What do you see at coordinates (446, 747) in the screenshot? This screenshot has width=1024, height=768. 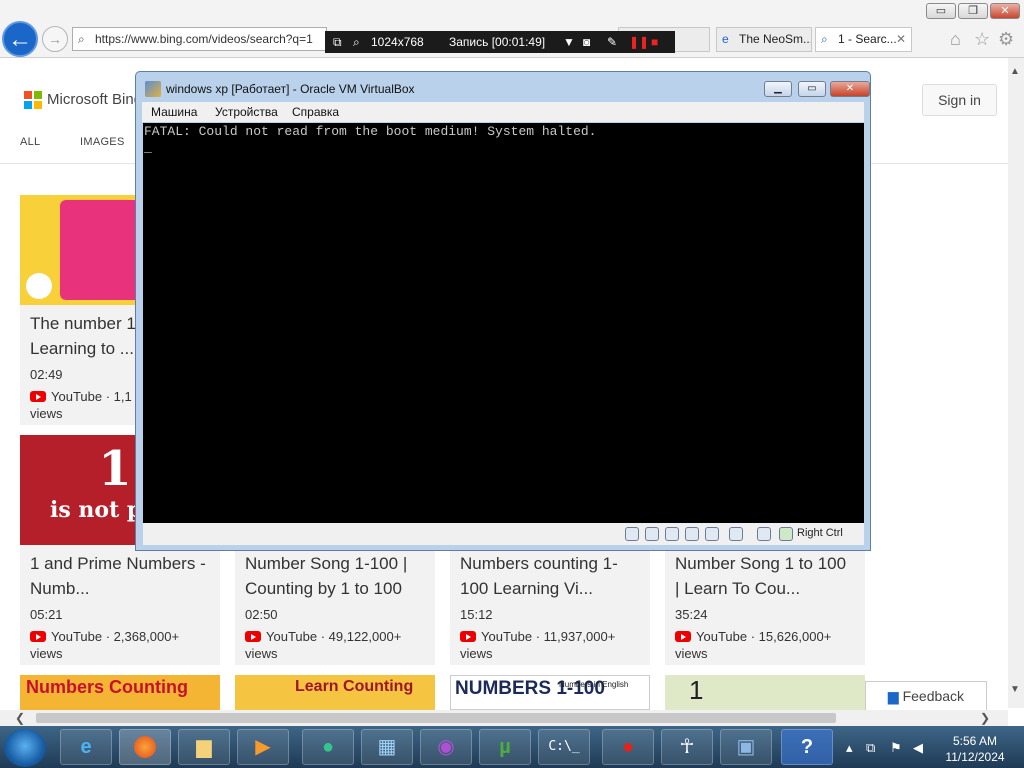 I see `mask-icon: ◉` at bounding box center [446, 747].